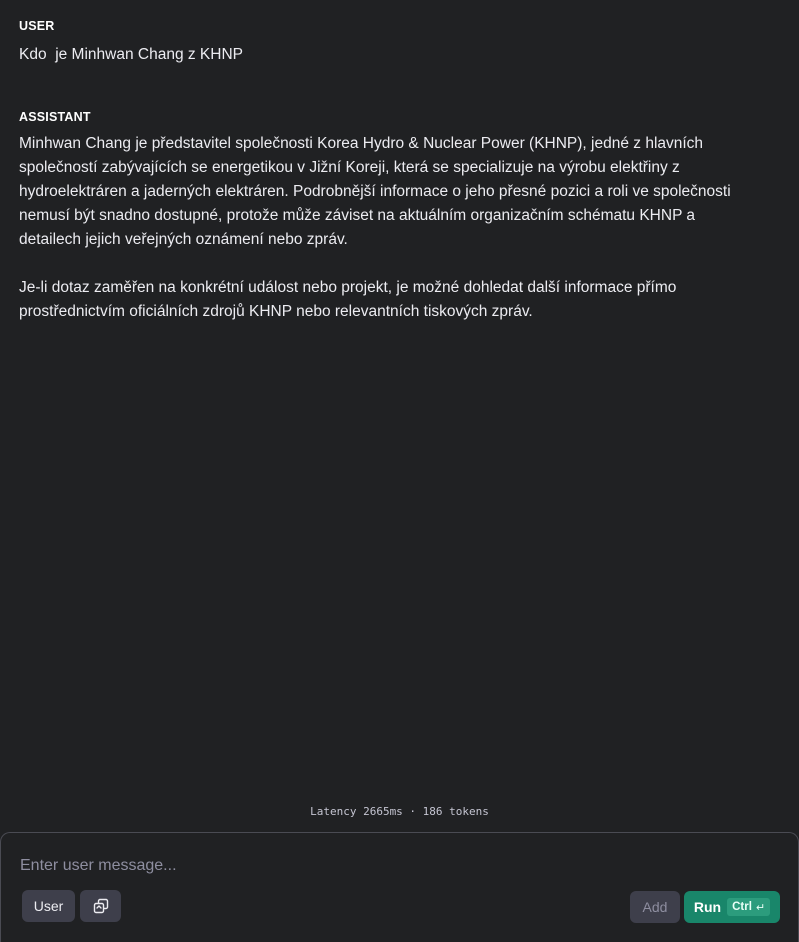 Image resolution: width=799 pixels, height=942 pixels. What do you see at coordinates (399, 811) in the screenshot?
I see `latency-status: Latency 2665ms · 186 tokens` at bounding box center [399, 811].